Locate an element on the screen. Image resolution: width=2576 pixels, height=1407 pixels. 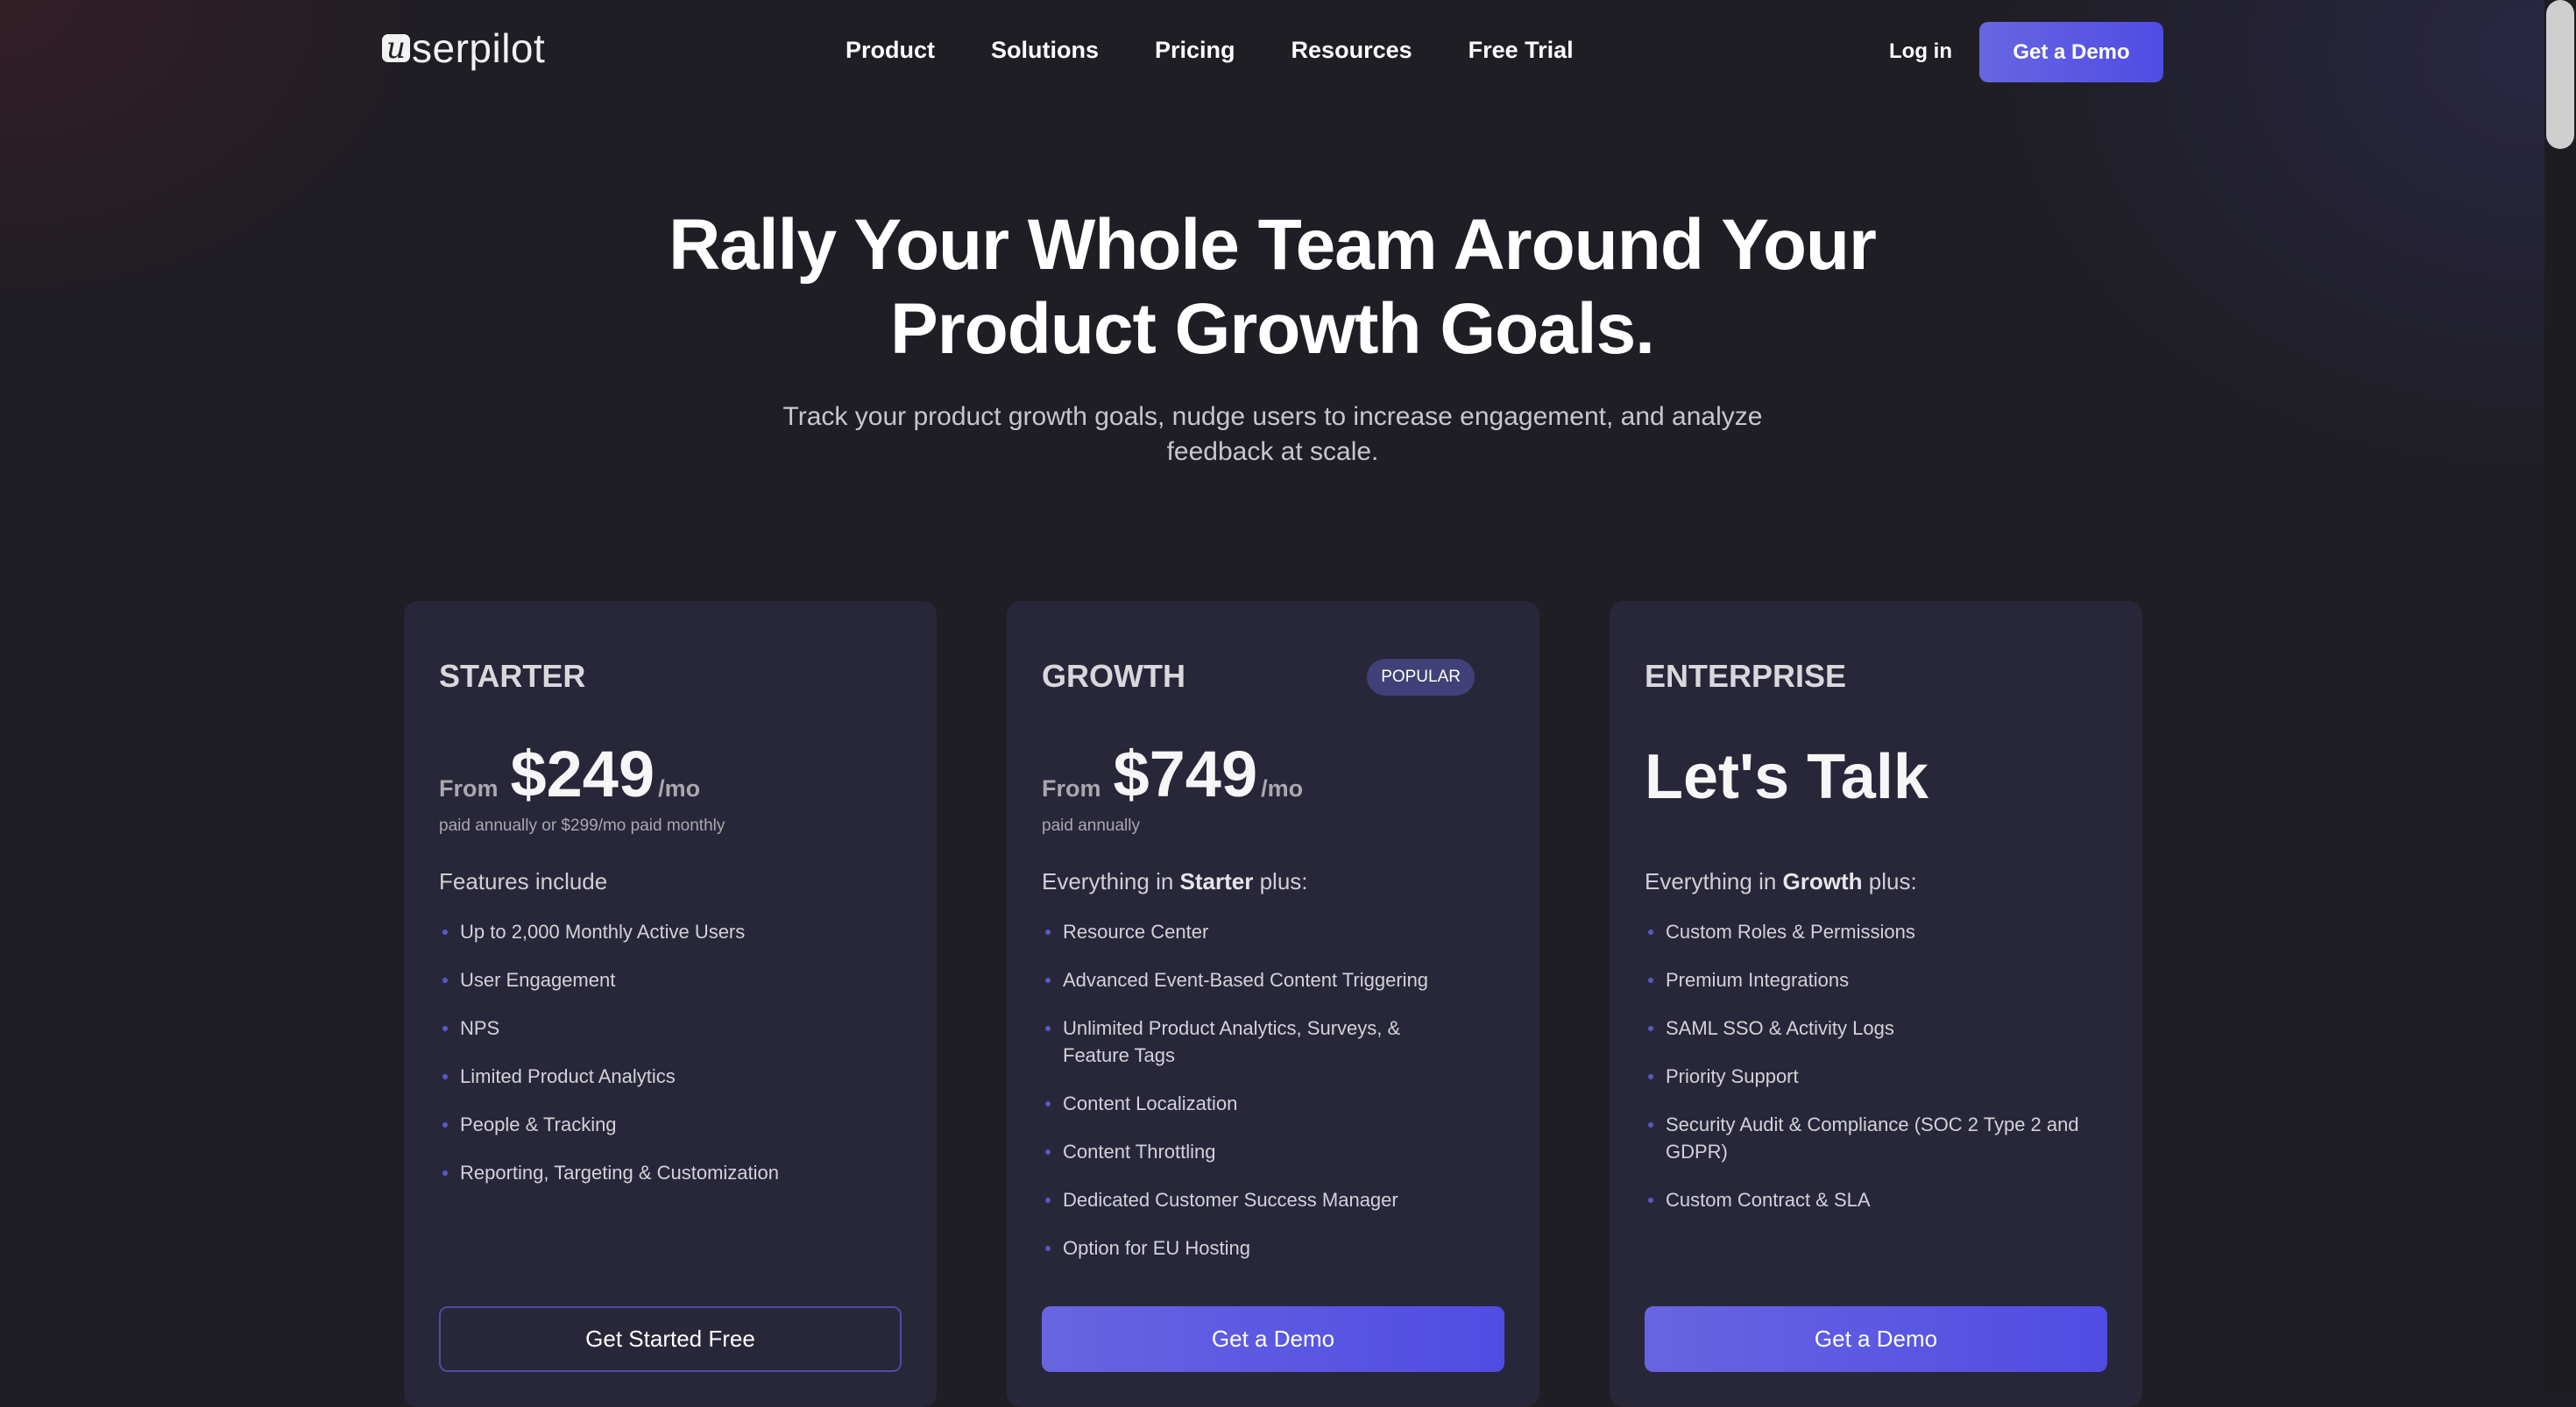
scrollbar-track is located at coordinates (2560, 696).